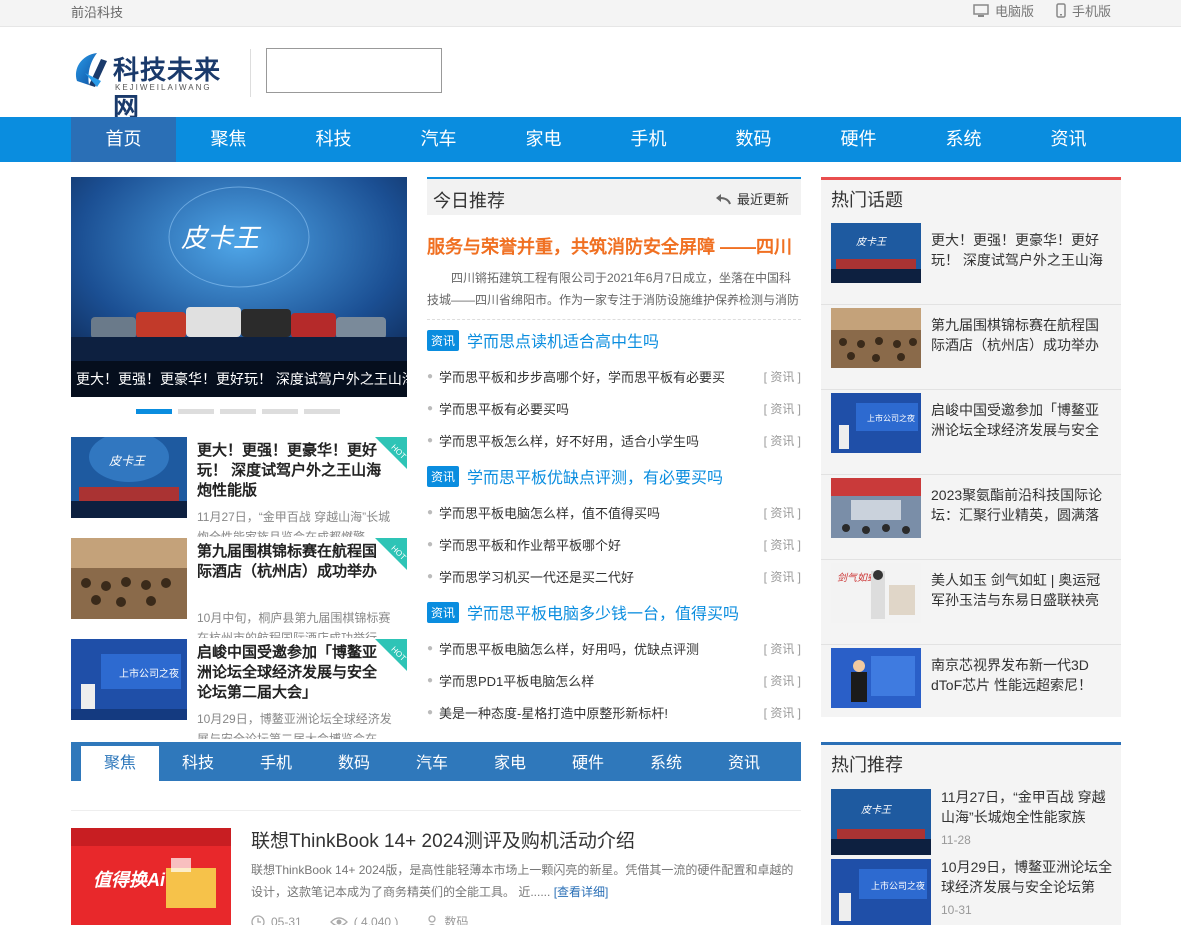 The width and height of the screenshot is (1181, 925). What do you see at coordinates (614, 246) in the screenshot?
I see `headline-link: 服务与荣誉并重，共筑消防安全屏障 ——四川` at bounding box center [614, 246].